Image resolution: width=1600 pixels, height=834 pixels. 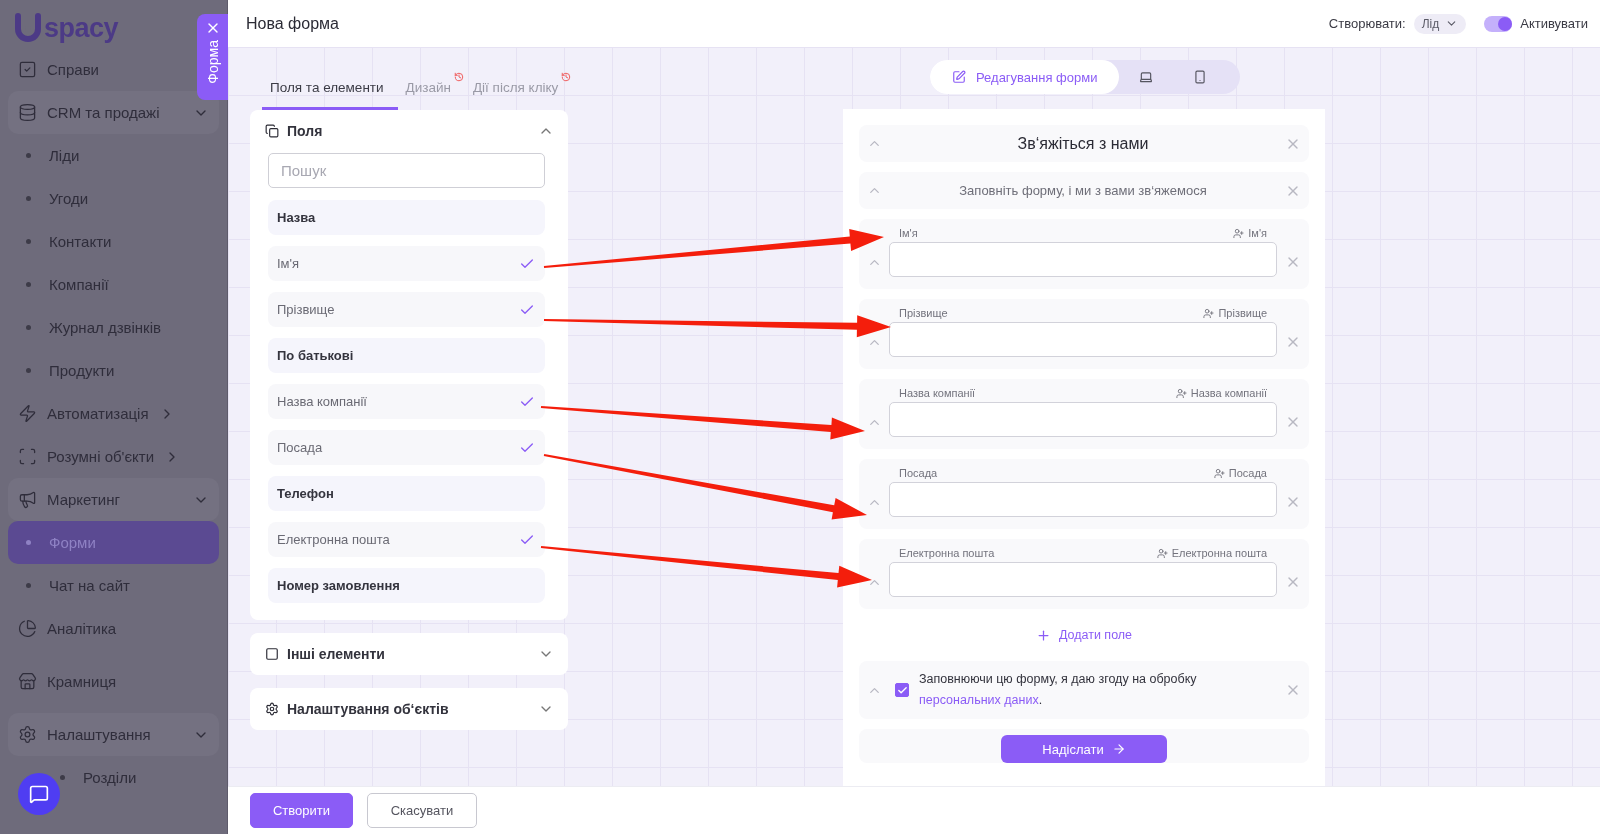 I want to click on entity-select: Лід, so click(x=1440, y=23).